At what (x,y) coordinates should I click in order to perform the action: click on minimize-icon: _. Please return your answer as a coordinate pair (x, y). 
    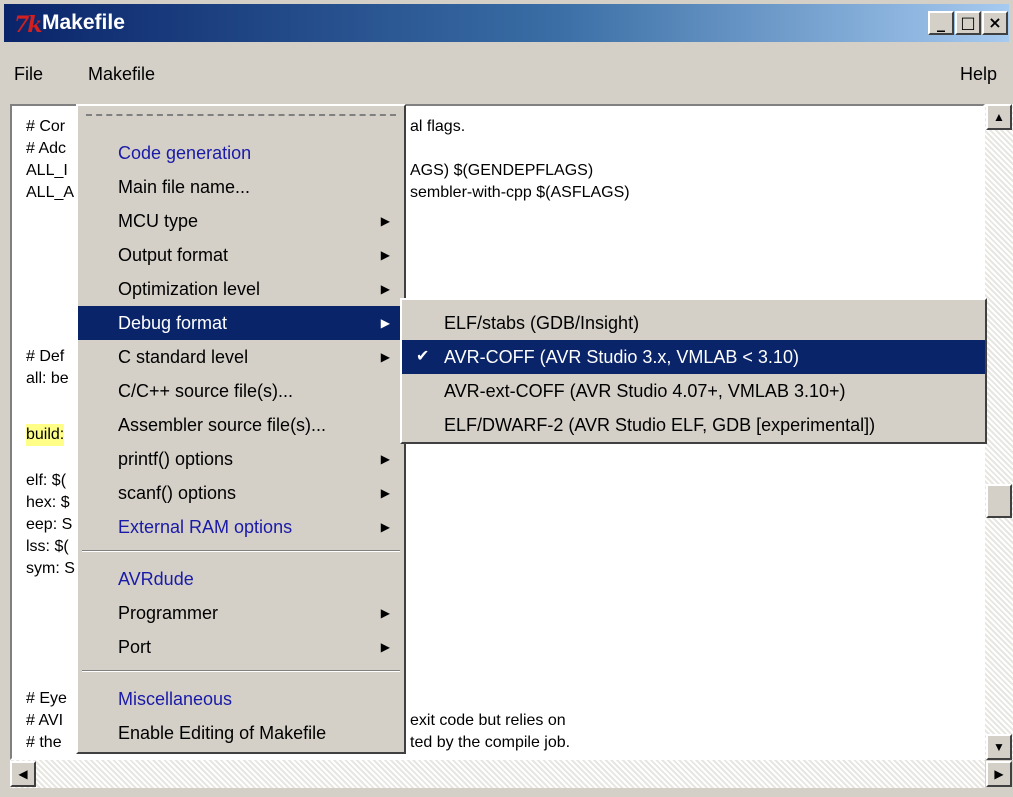
    Looking at the image, I should click on (941, 22).